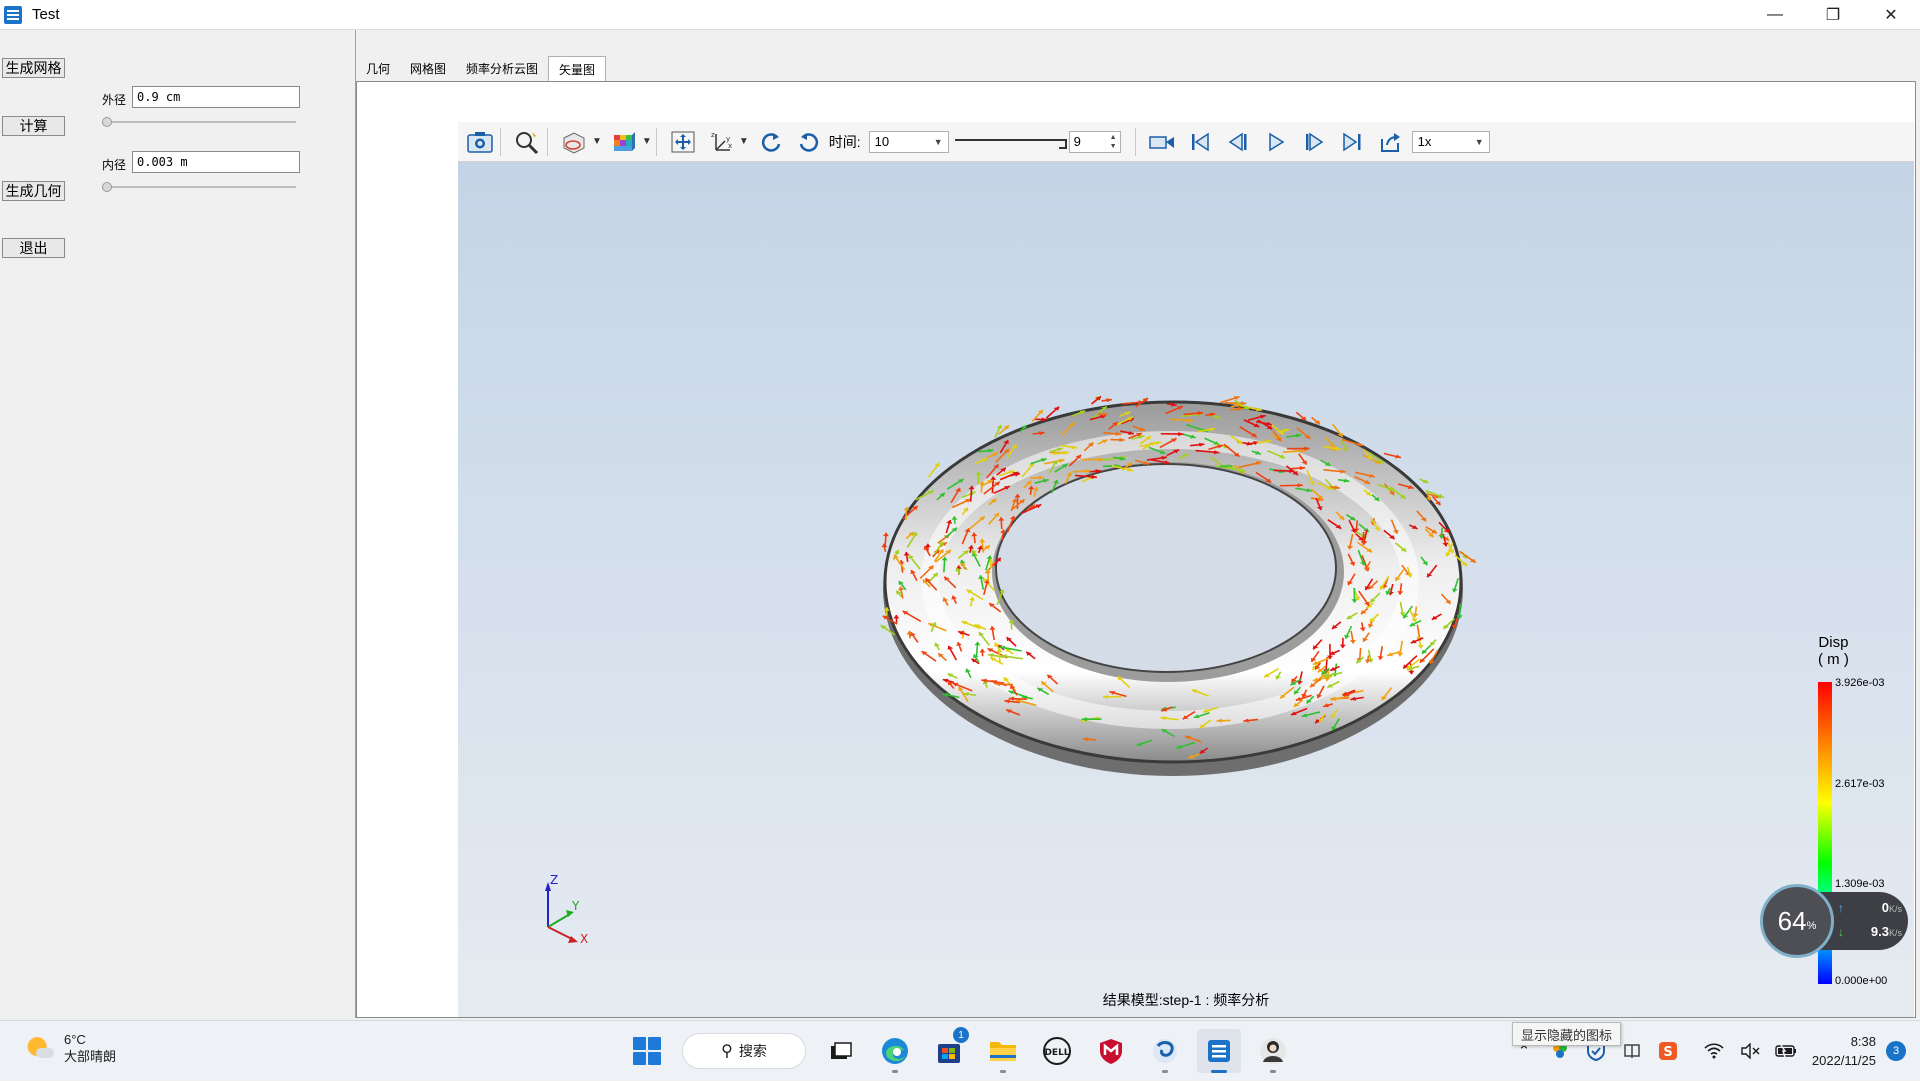  Describe the element at coordinates (1186, 1000) in the screenshot. I see `result-model-caption: 结果模型:step-1 : 频率分析` at that location.